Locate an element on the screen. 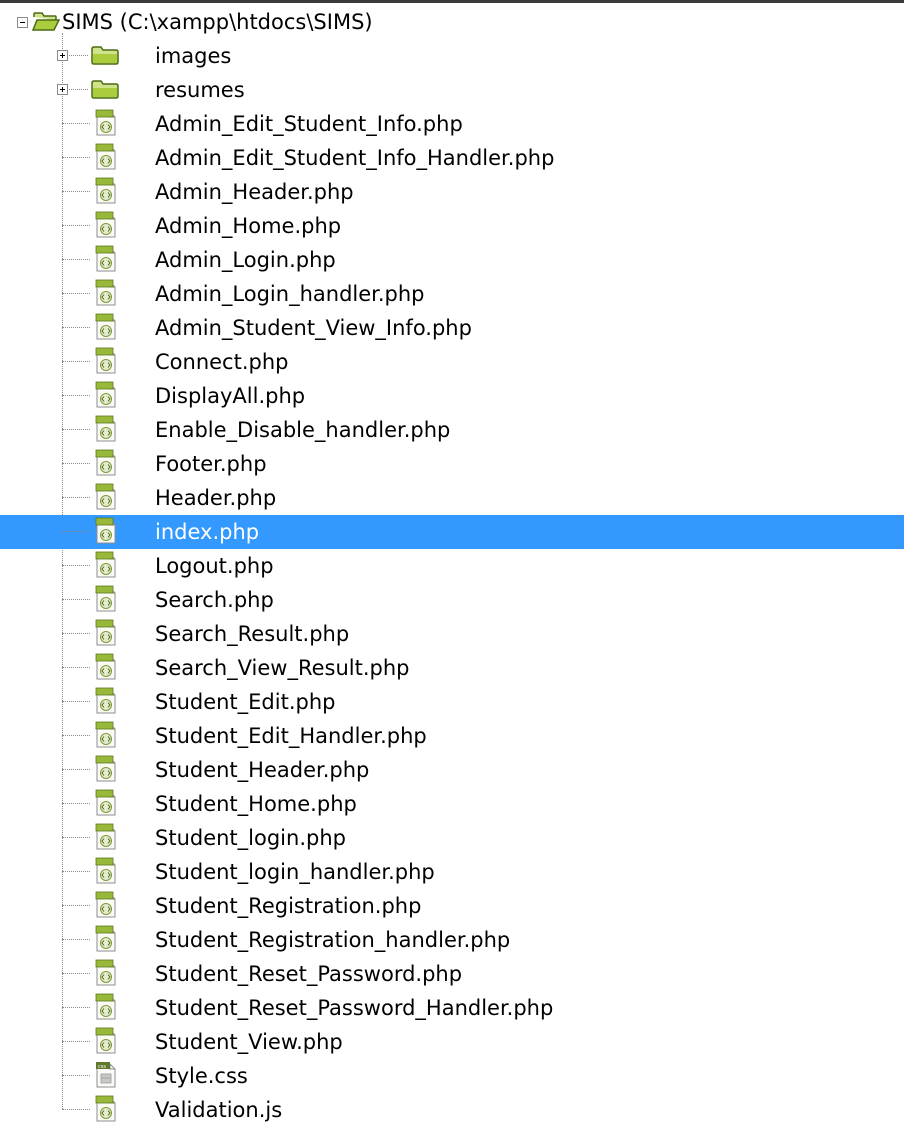  collapse-toggle-icon is located at coordinates (22, 22).